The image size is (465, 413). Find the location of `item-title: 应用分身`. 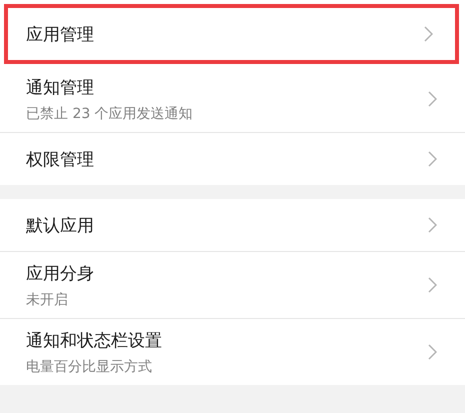

item-title: 应用分身 is located at coordinates (60, 273).